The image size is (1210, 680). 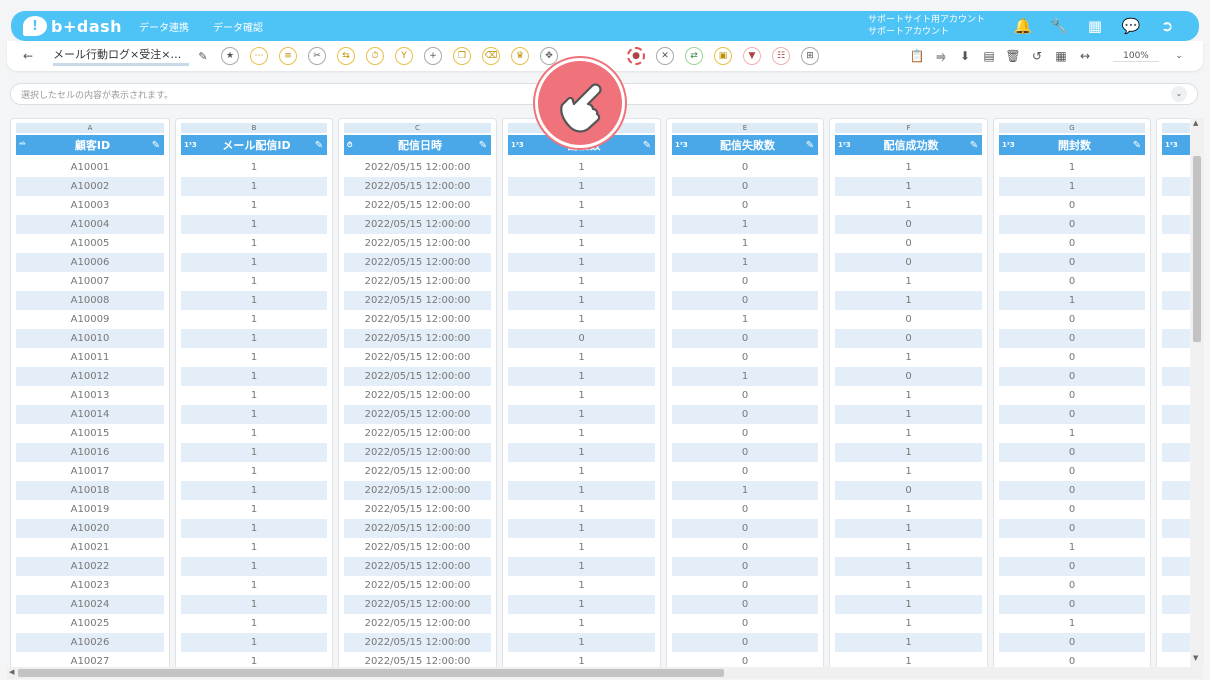 I want to click on paint-bucket-icon: ●, so click(x=636, y=56).